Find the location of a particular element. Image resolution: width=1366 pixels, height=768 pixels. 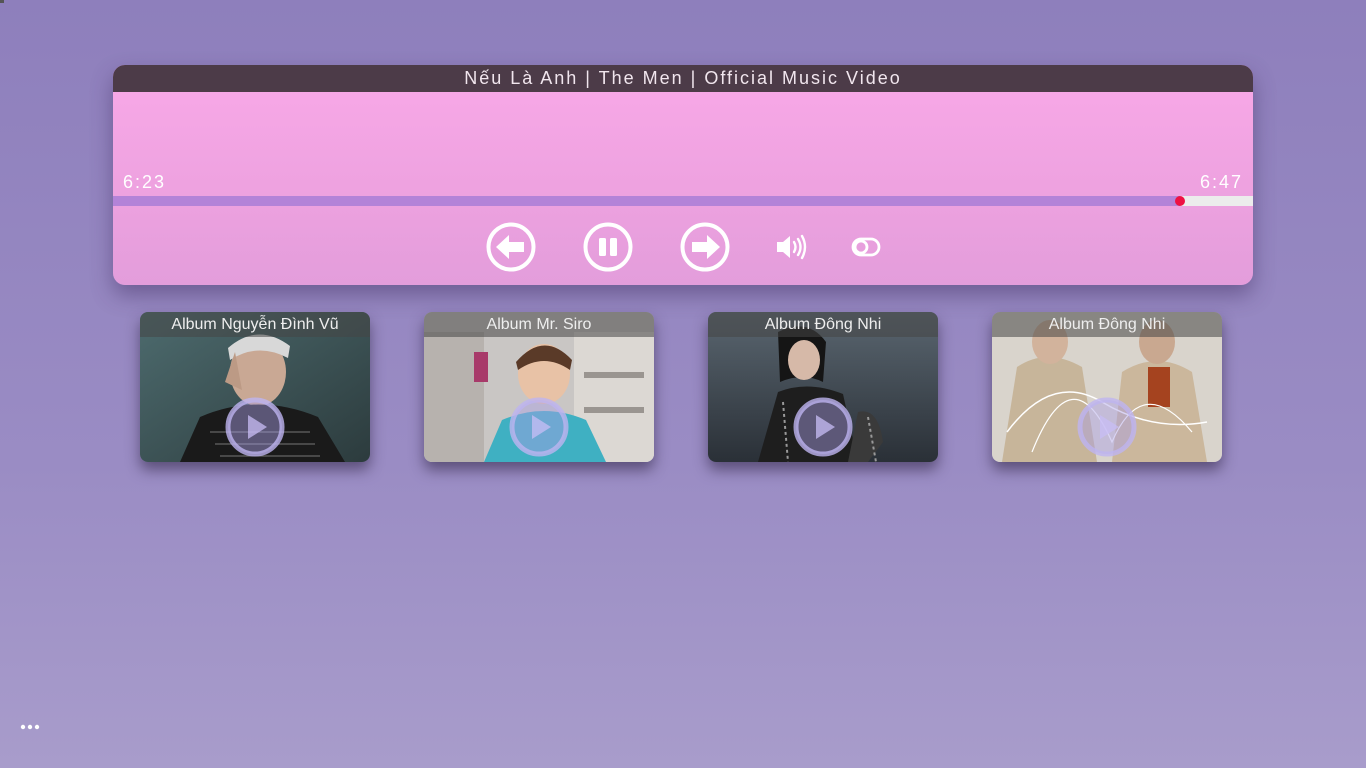

volume-button is located at coordinates (791, 247).